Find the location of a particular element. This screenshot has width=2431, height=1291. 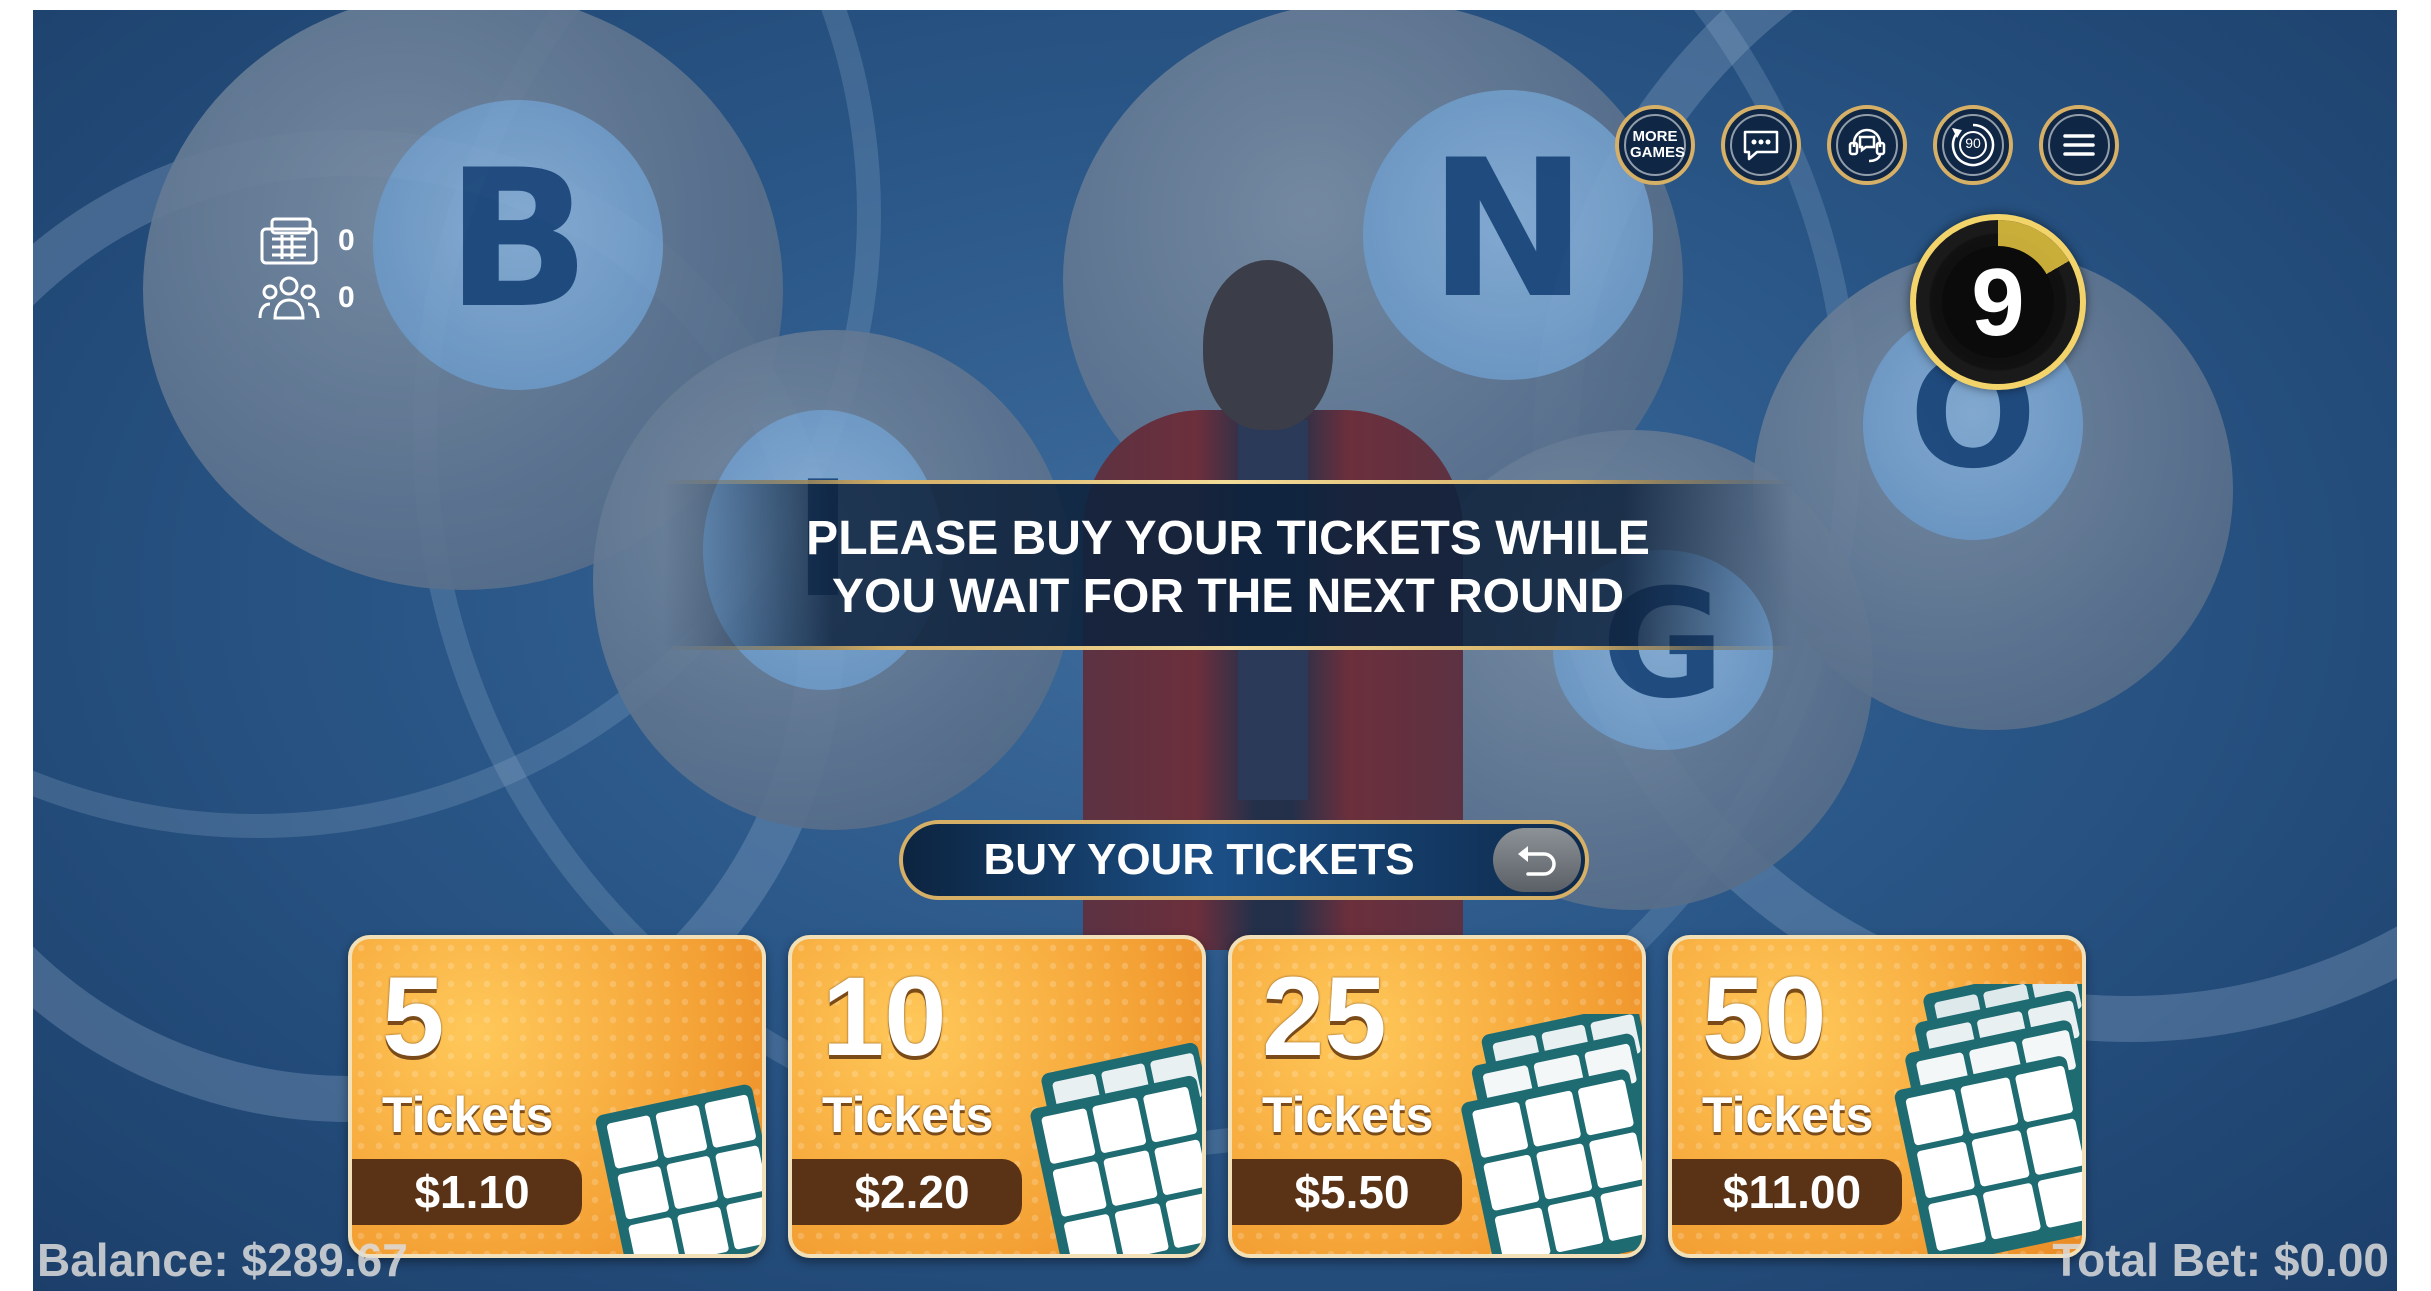

countdown-value: 9 is located at coordinates (1998, 302).